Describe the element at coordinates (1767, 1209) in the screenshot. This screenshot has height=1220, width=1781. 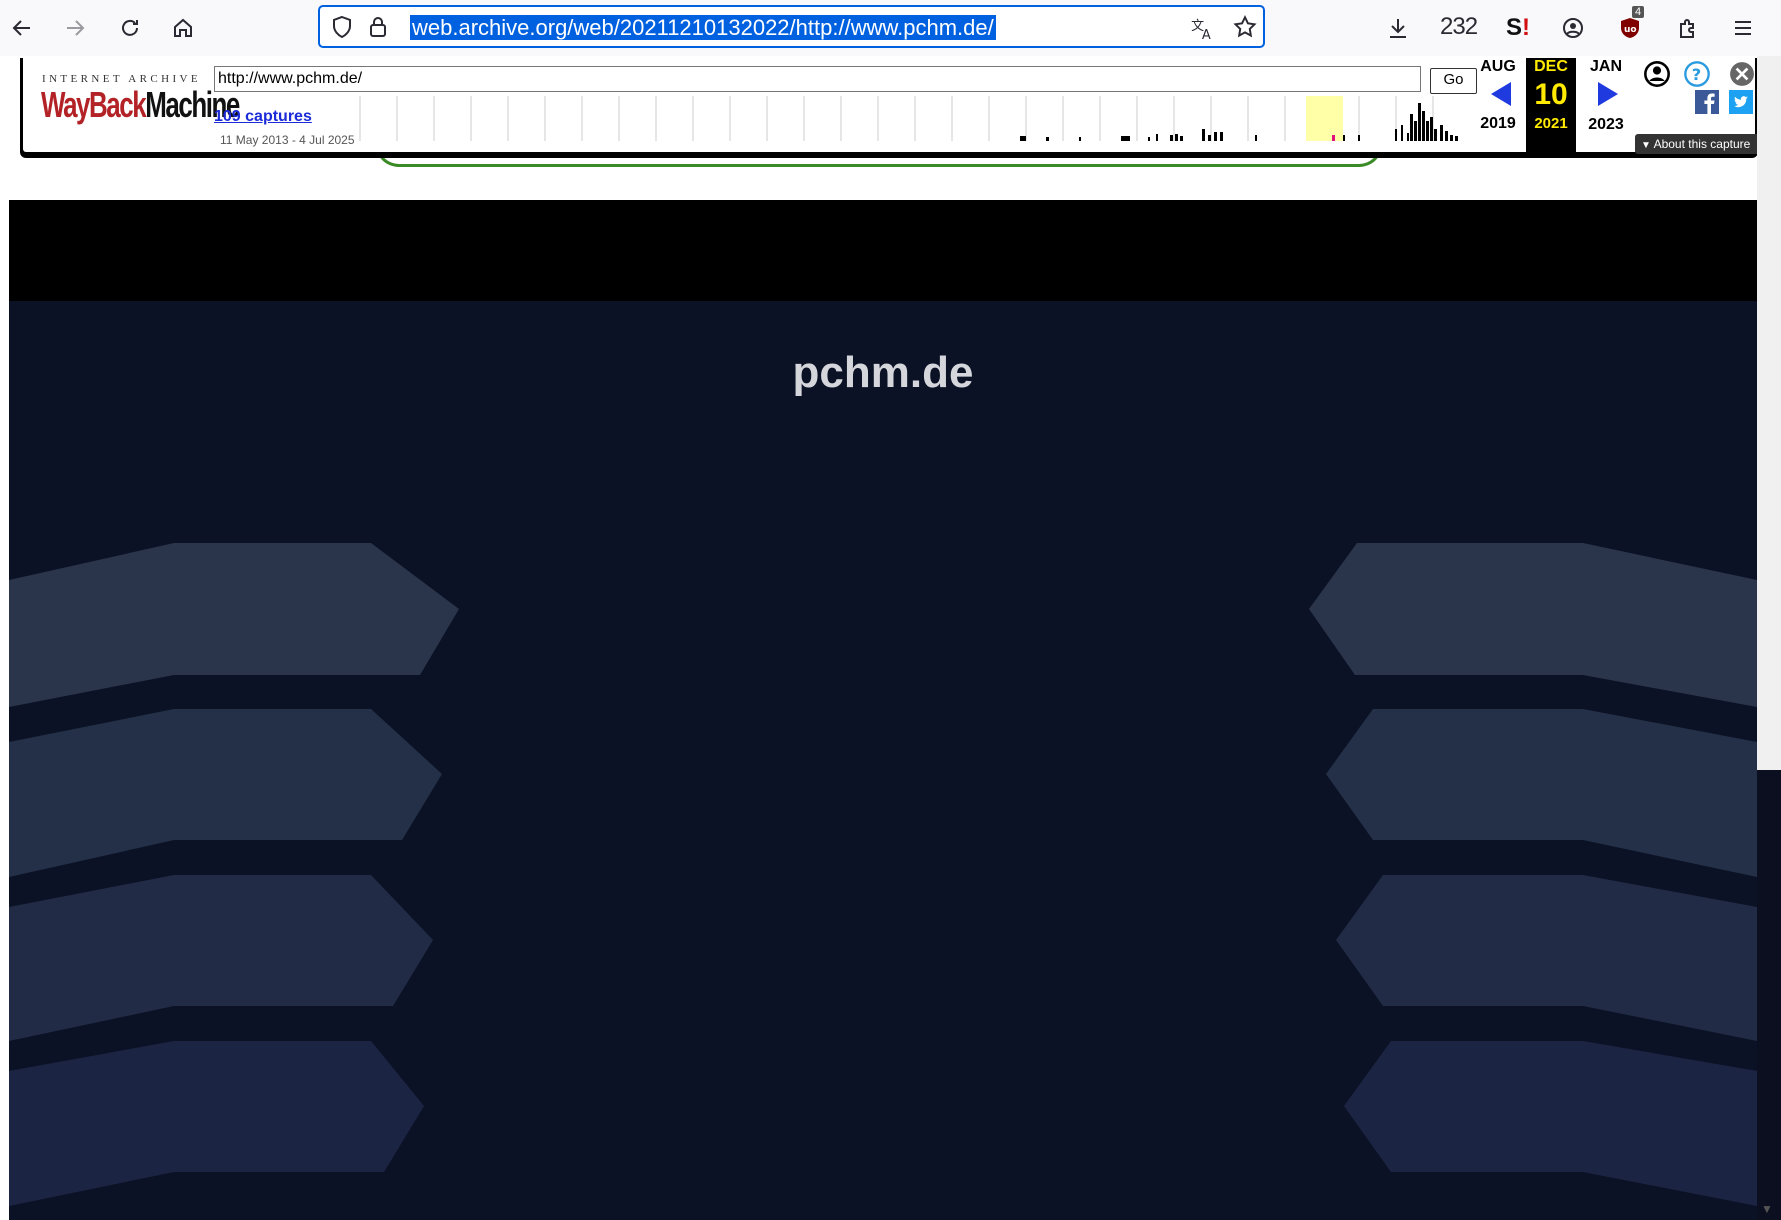
I see `scroll-down-icon: ▼` at that location.